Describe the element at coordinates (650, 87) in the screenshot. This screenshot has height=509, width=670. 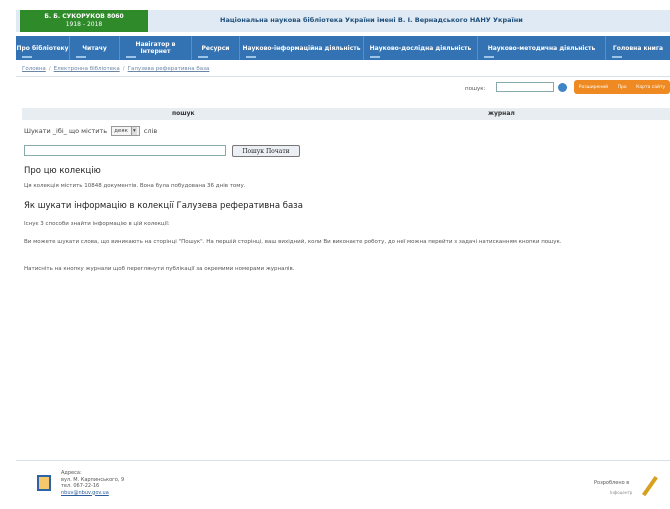
I see `quick-link-sitemap: Карта сайту` at that location.